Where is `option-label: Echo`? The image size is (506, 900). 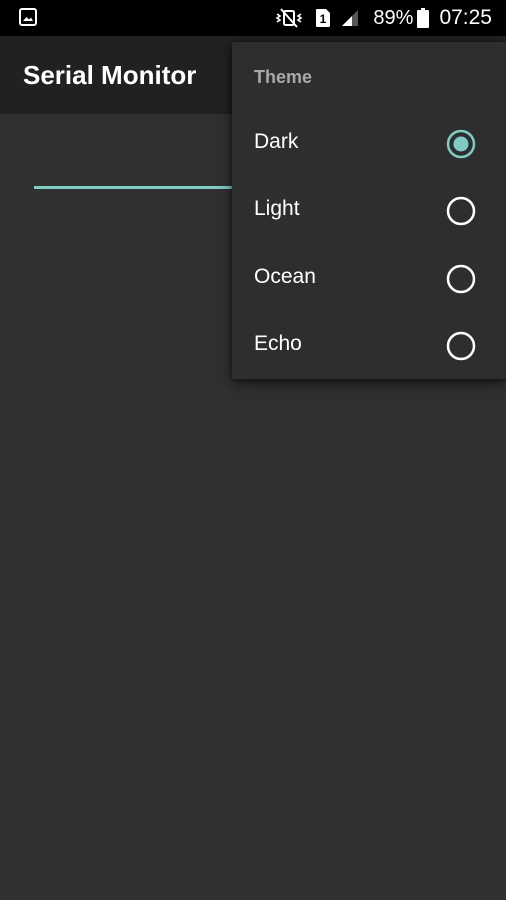 option-label: Echo is located at coordinates (278, 343).